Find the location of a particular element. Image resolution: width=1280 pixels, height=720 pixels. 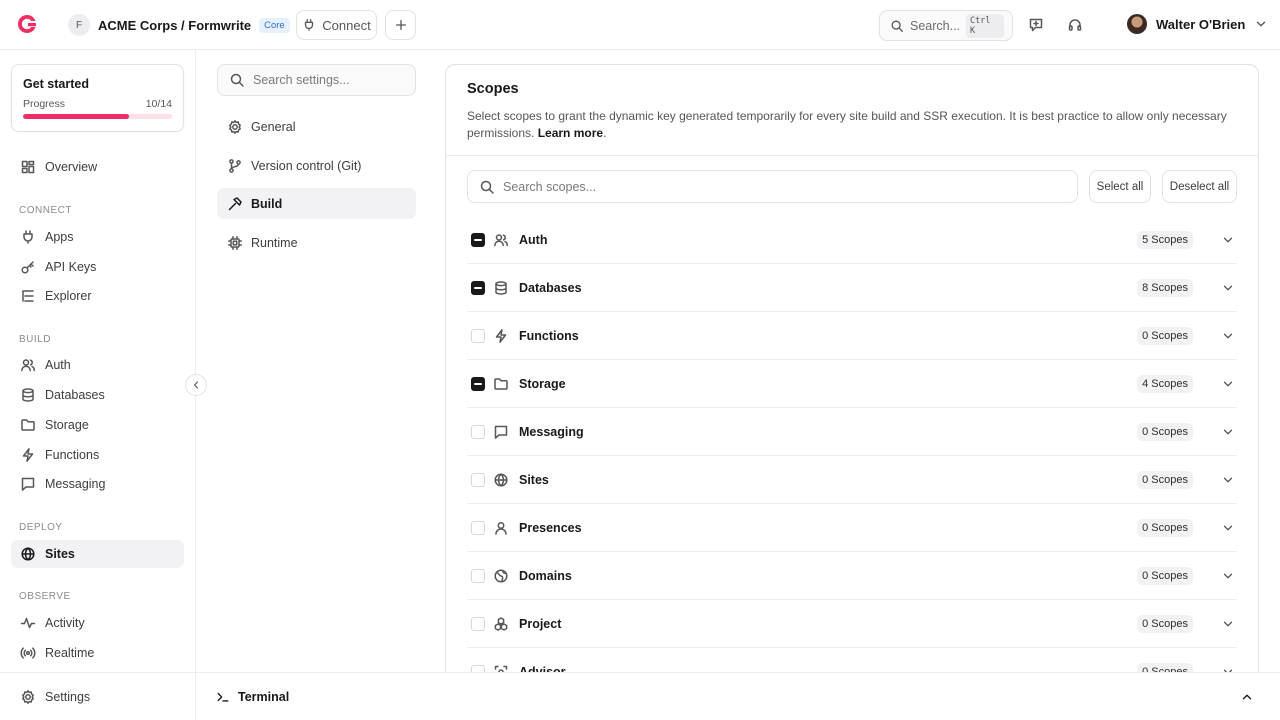

cubes-icon is located at coordinates (501, 624).